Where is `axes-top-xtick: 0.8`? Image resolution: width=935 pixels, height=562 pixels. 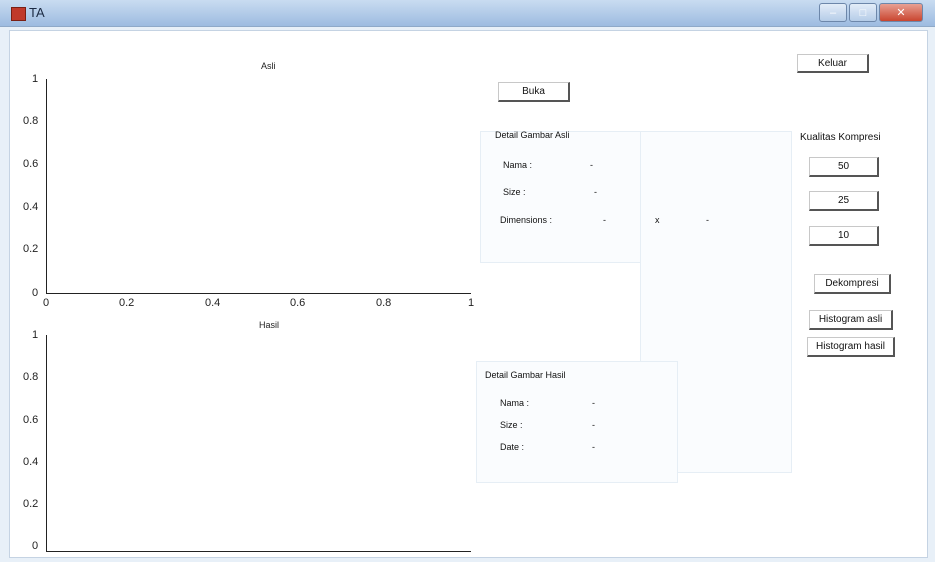
axes-top-xtick: 0.8 is located at coordinates (384, 303).